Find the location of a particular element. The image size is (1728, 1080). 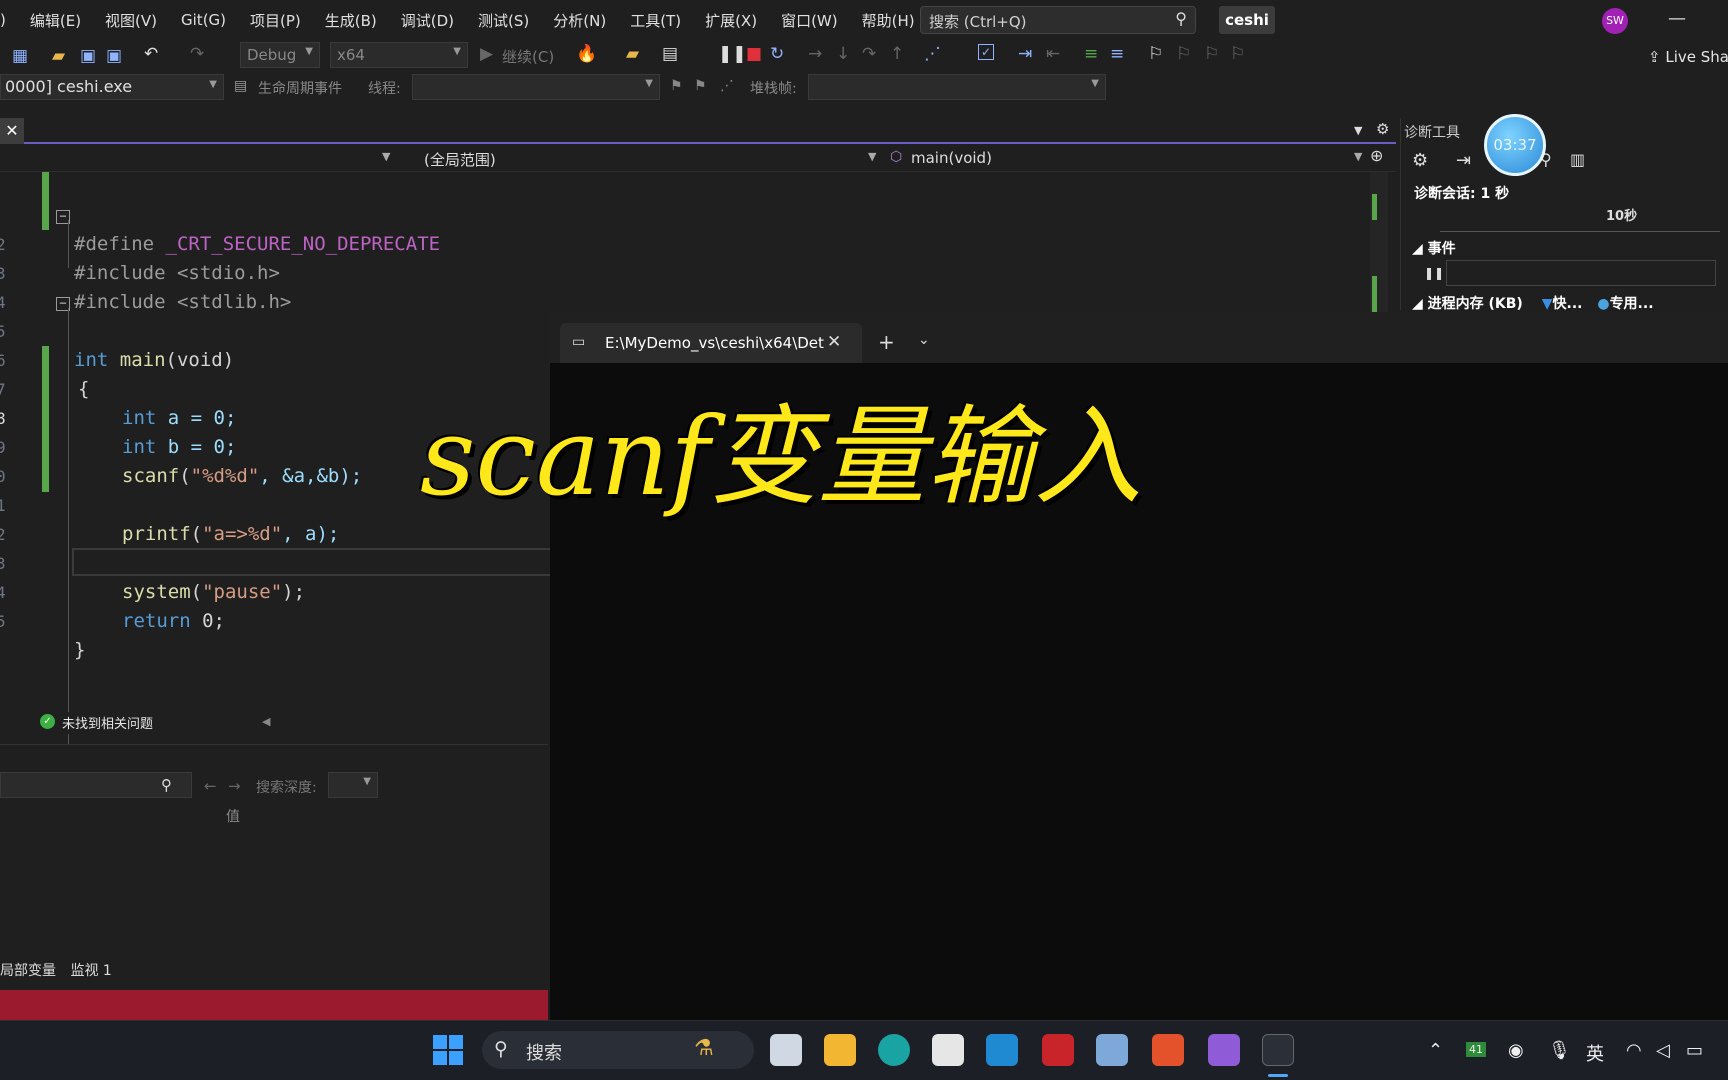

close-tab-button: ✕ is located at coordinates (12, 131).